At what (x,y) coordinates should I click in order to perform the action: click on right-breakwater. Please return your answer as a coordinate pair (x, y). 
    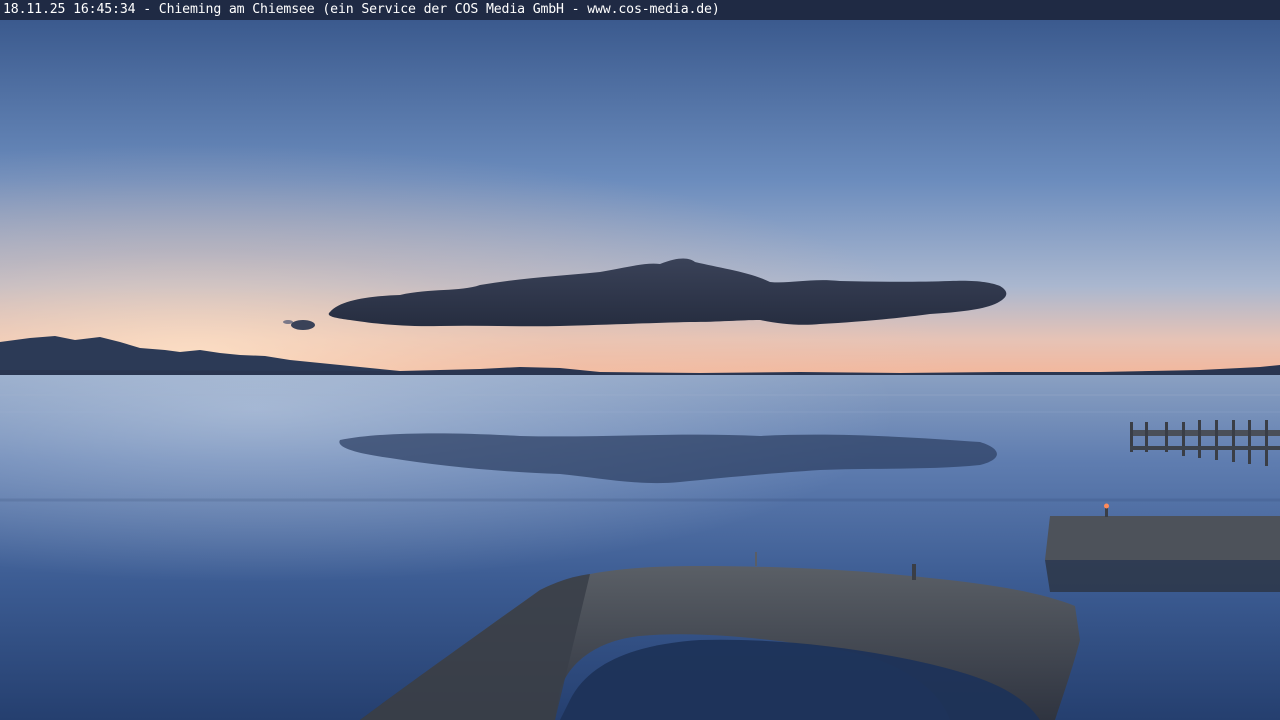
    Looking at the image, I should click on (1162, 547).